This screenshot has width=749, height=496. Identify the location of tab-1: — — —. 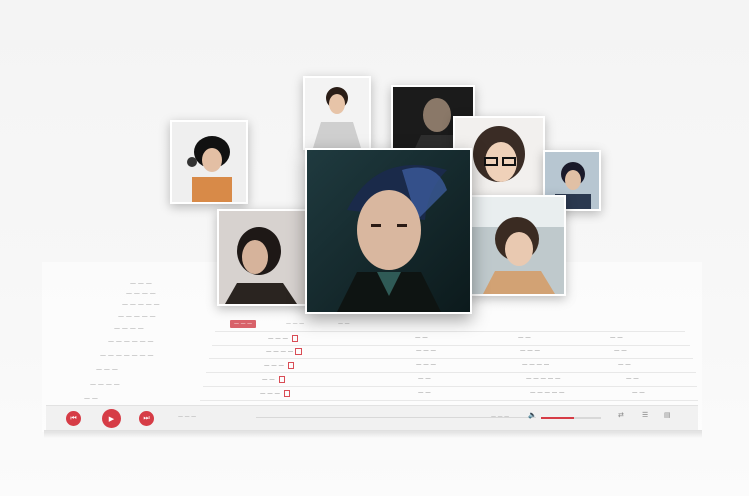
(243, 324).